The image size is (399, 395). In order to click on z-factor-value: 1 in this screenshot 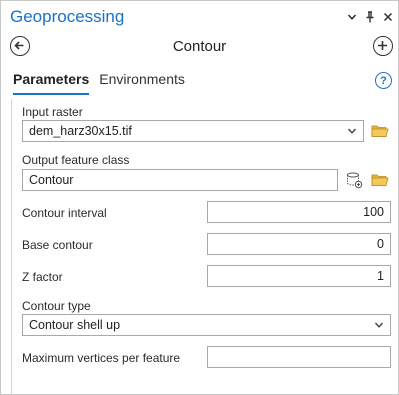, I will do `click(380, 276)`.